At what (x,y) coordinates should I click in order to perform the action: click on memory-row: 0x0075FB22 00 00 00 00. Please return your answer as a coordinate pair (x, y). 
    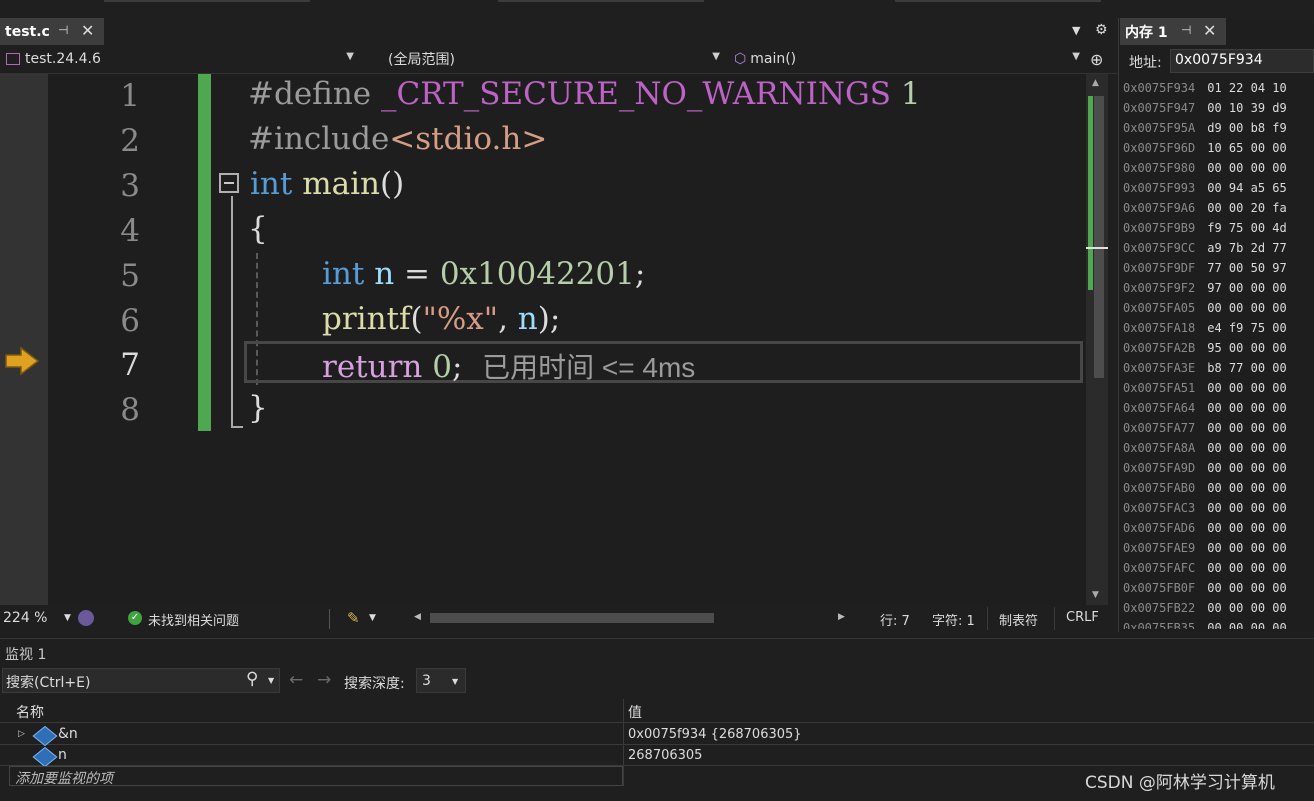
    Looking at the image, I should click on (1218, 609).